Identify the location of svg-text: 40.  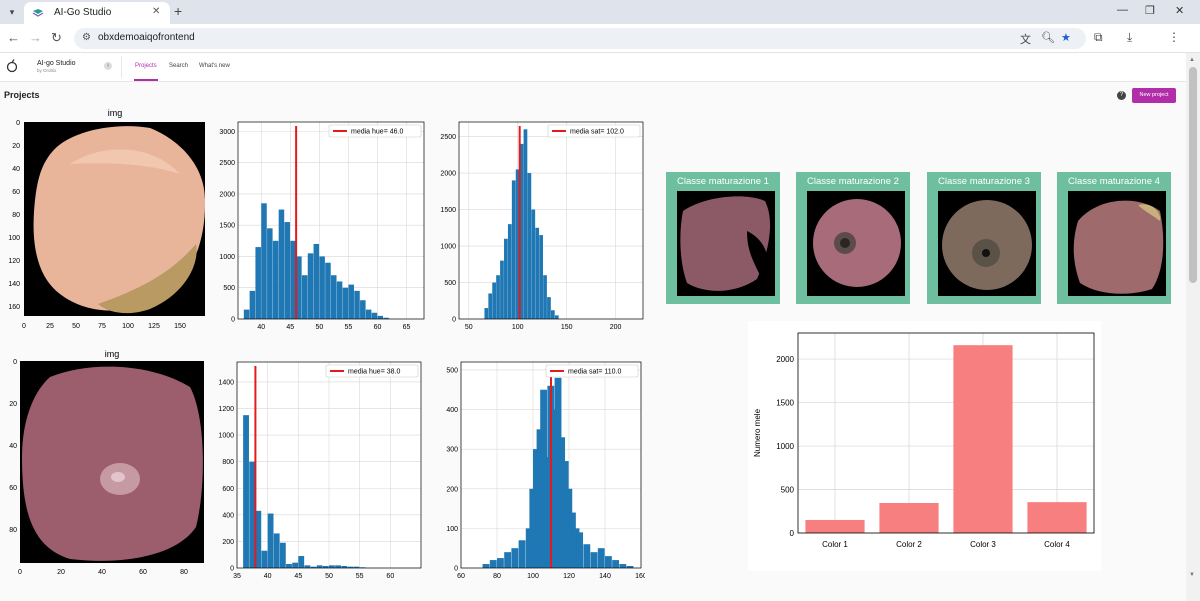
(16, 169).